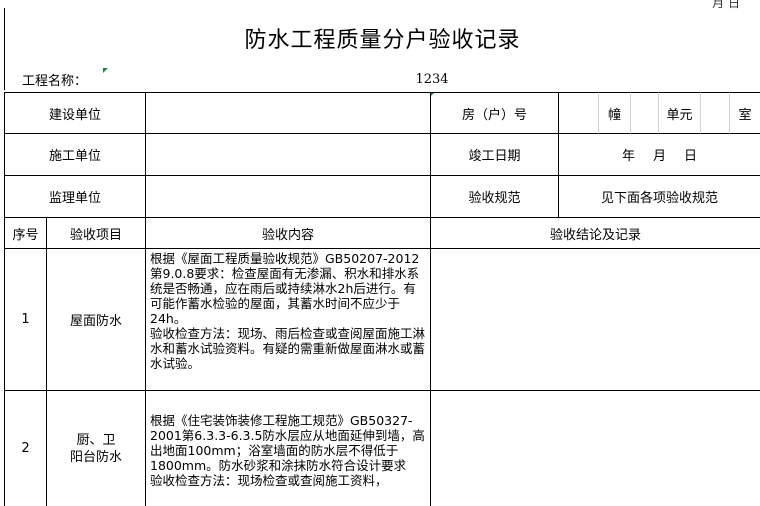 The height and width of the screenshot is (506, 760). What do you see at coordinates (25, 448) in the screenshot?
I see `item-no: 2` at bounding box center [25, 448].